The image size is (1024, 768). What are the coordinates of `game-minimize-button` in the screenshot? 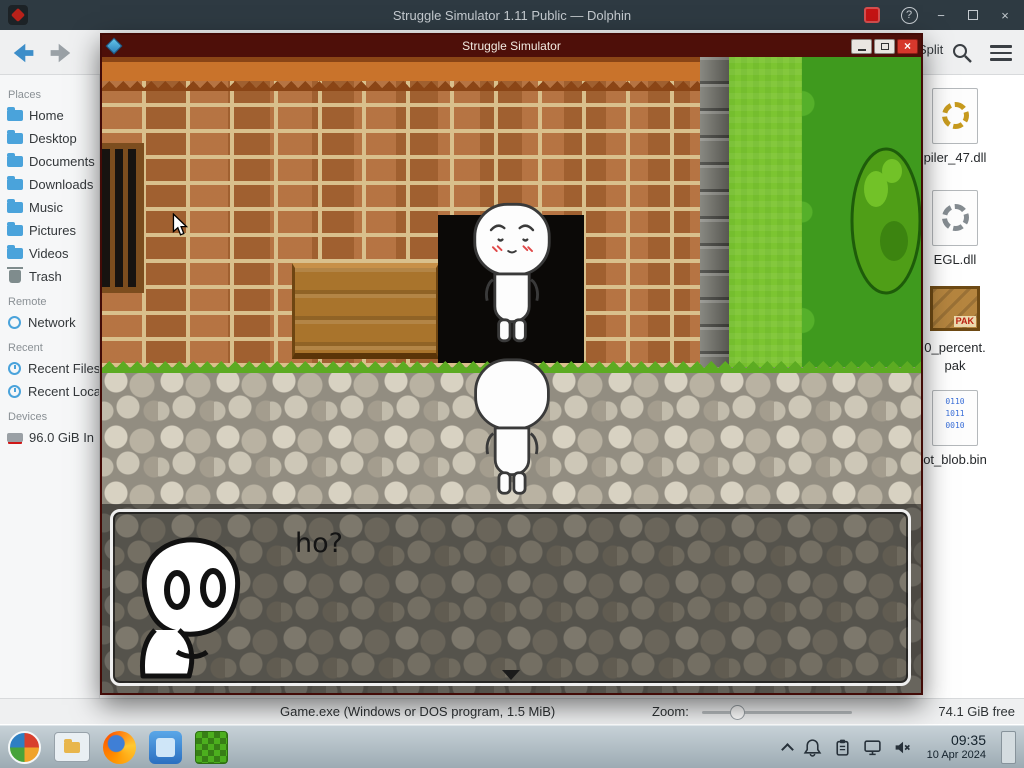 It's located at (861, 46).